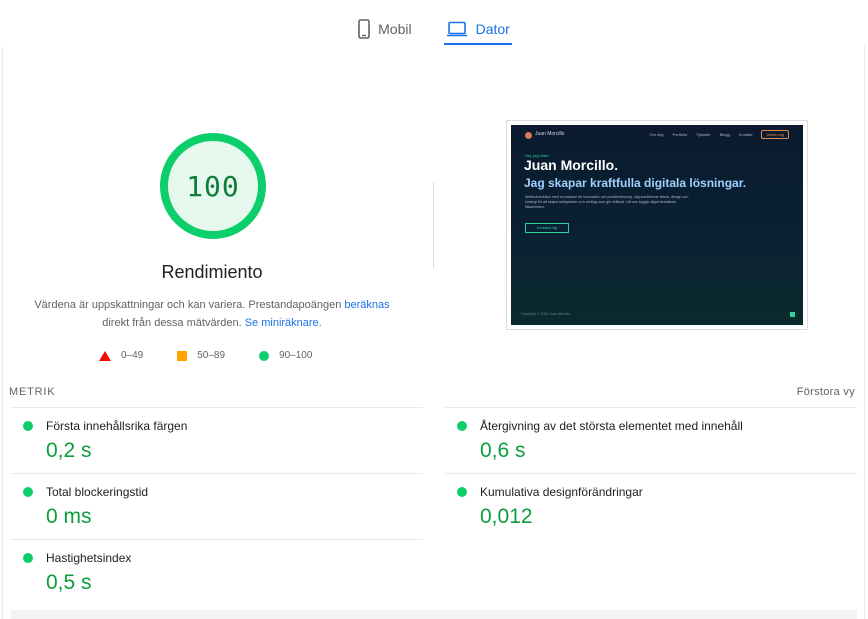  What do you see at coordinates (434, 614) in the screenshot?
I see `bottom-band` at bounding box center [434, 614].